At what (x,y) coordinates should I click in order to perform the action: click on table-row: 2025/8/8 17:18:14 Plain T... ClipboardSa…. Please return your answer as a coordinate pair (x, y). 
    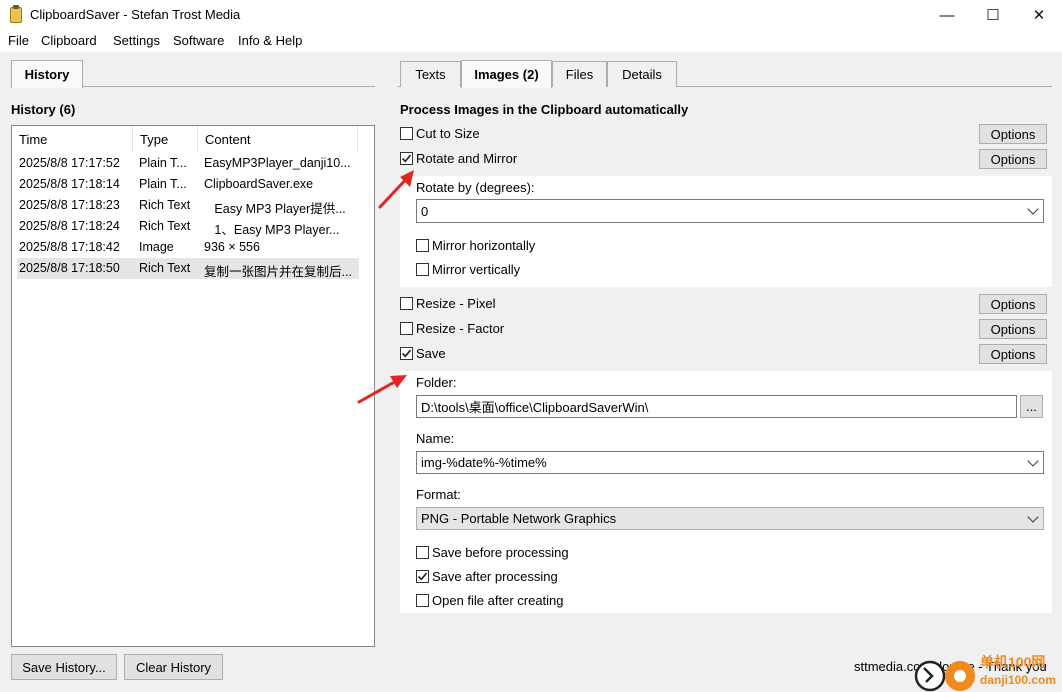
    Looking at the image, I should click on (188, 184).